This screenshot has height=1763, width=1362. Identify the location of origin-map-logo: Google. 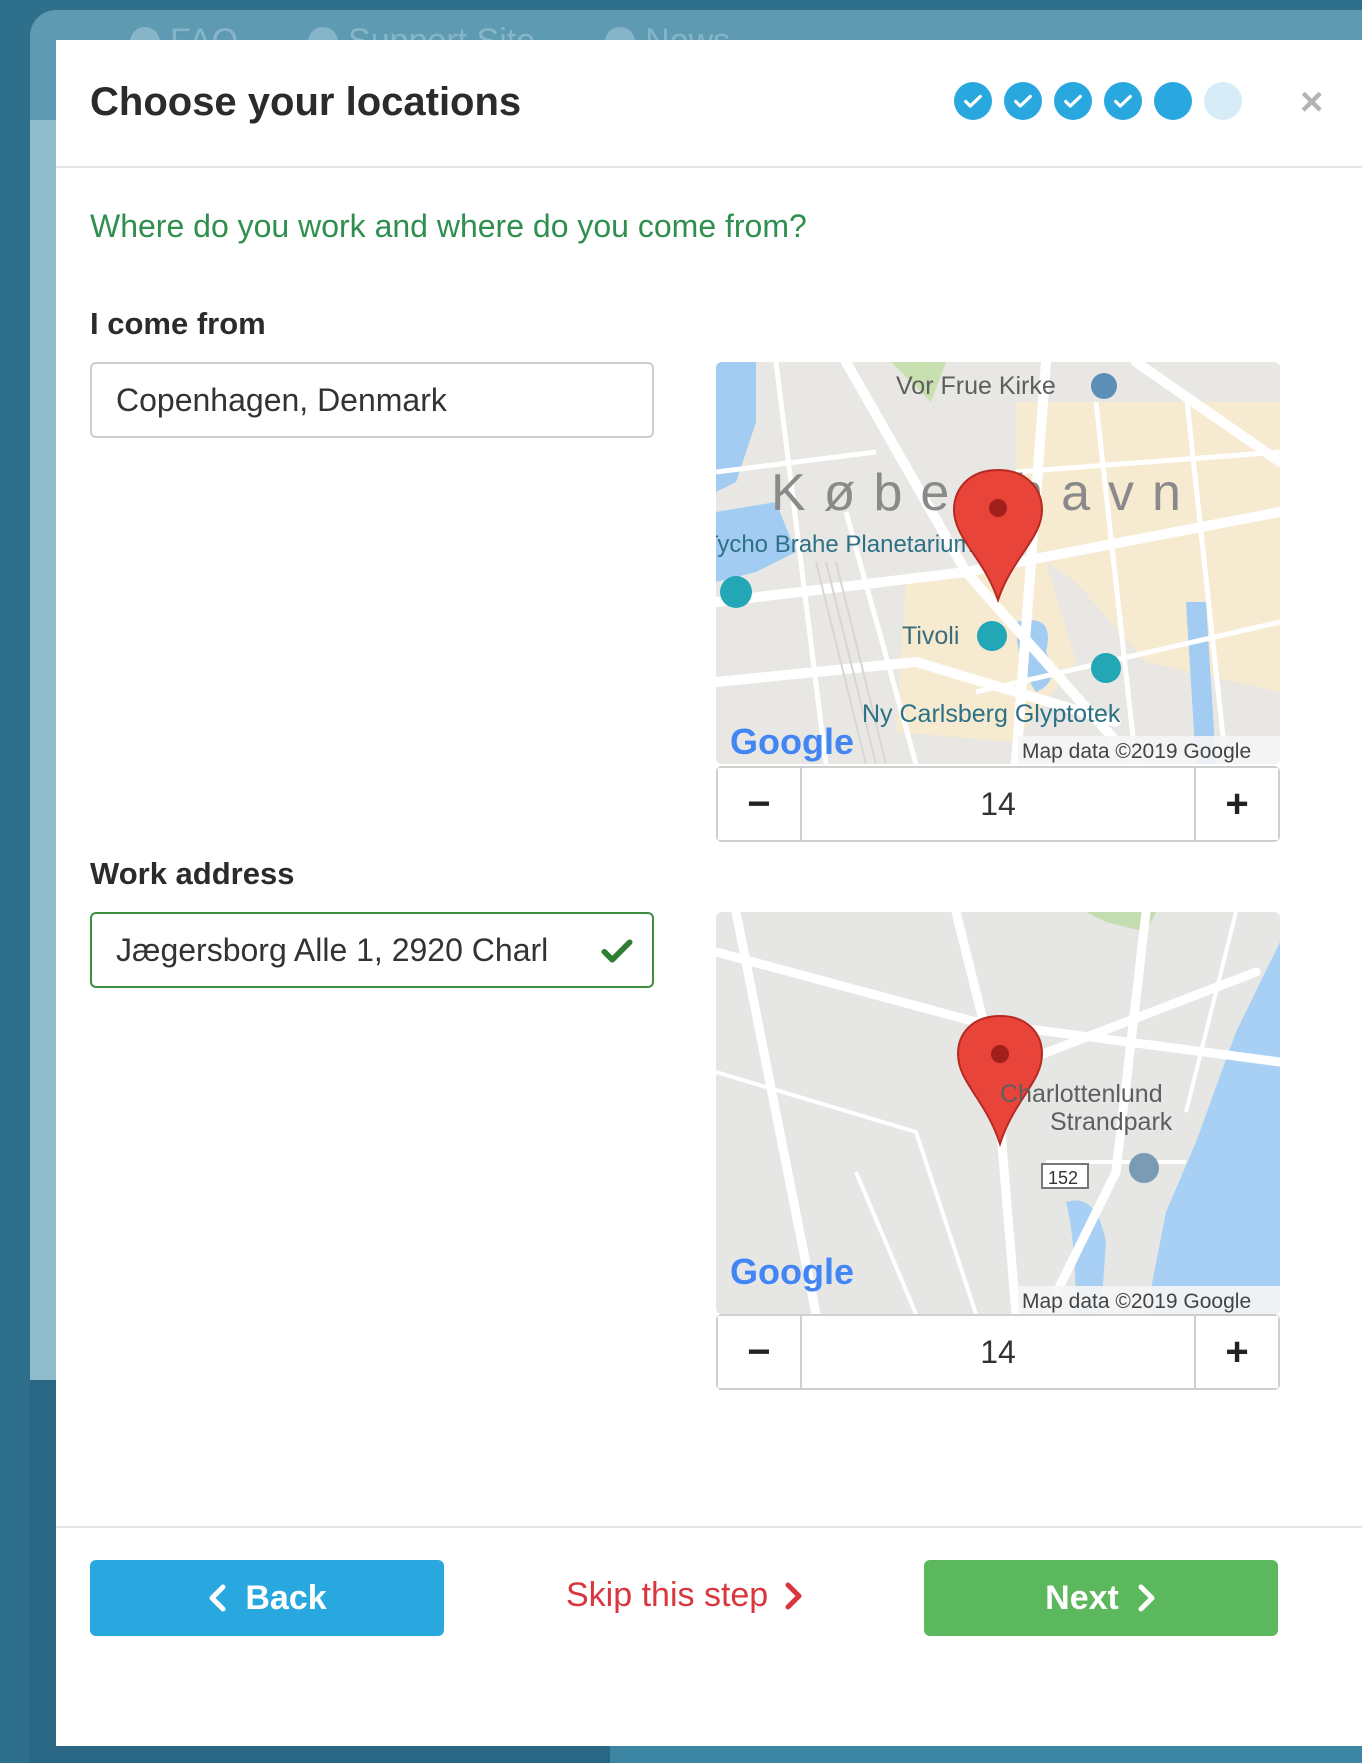
(792, 741).